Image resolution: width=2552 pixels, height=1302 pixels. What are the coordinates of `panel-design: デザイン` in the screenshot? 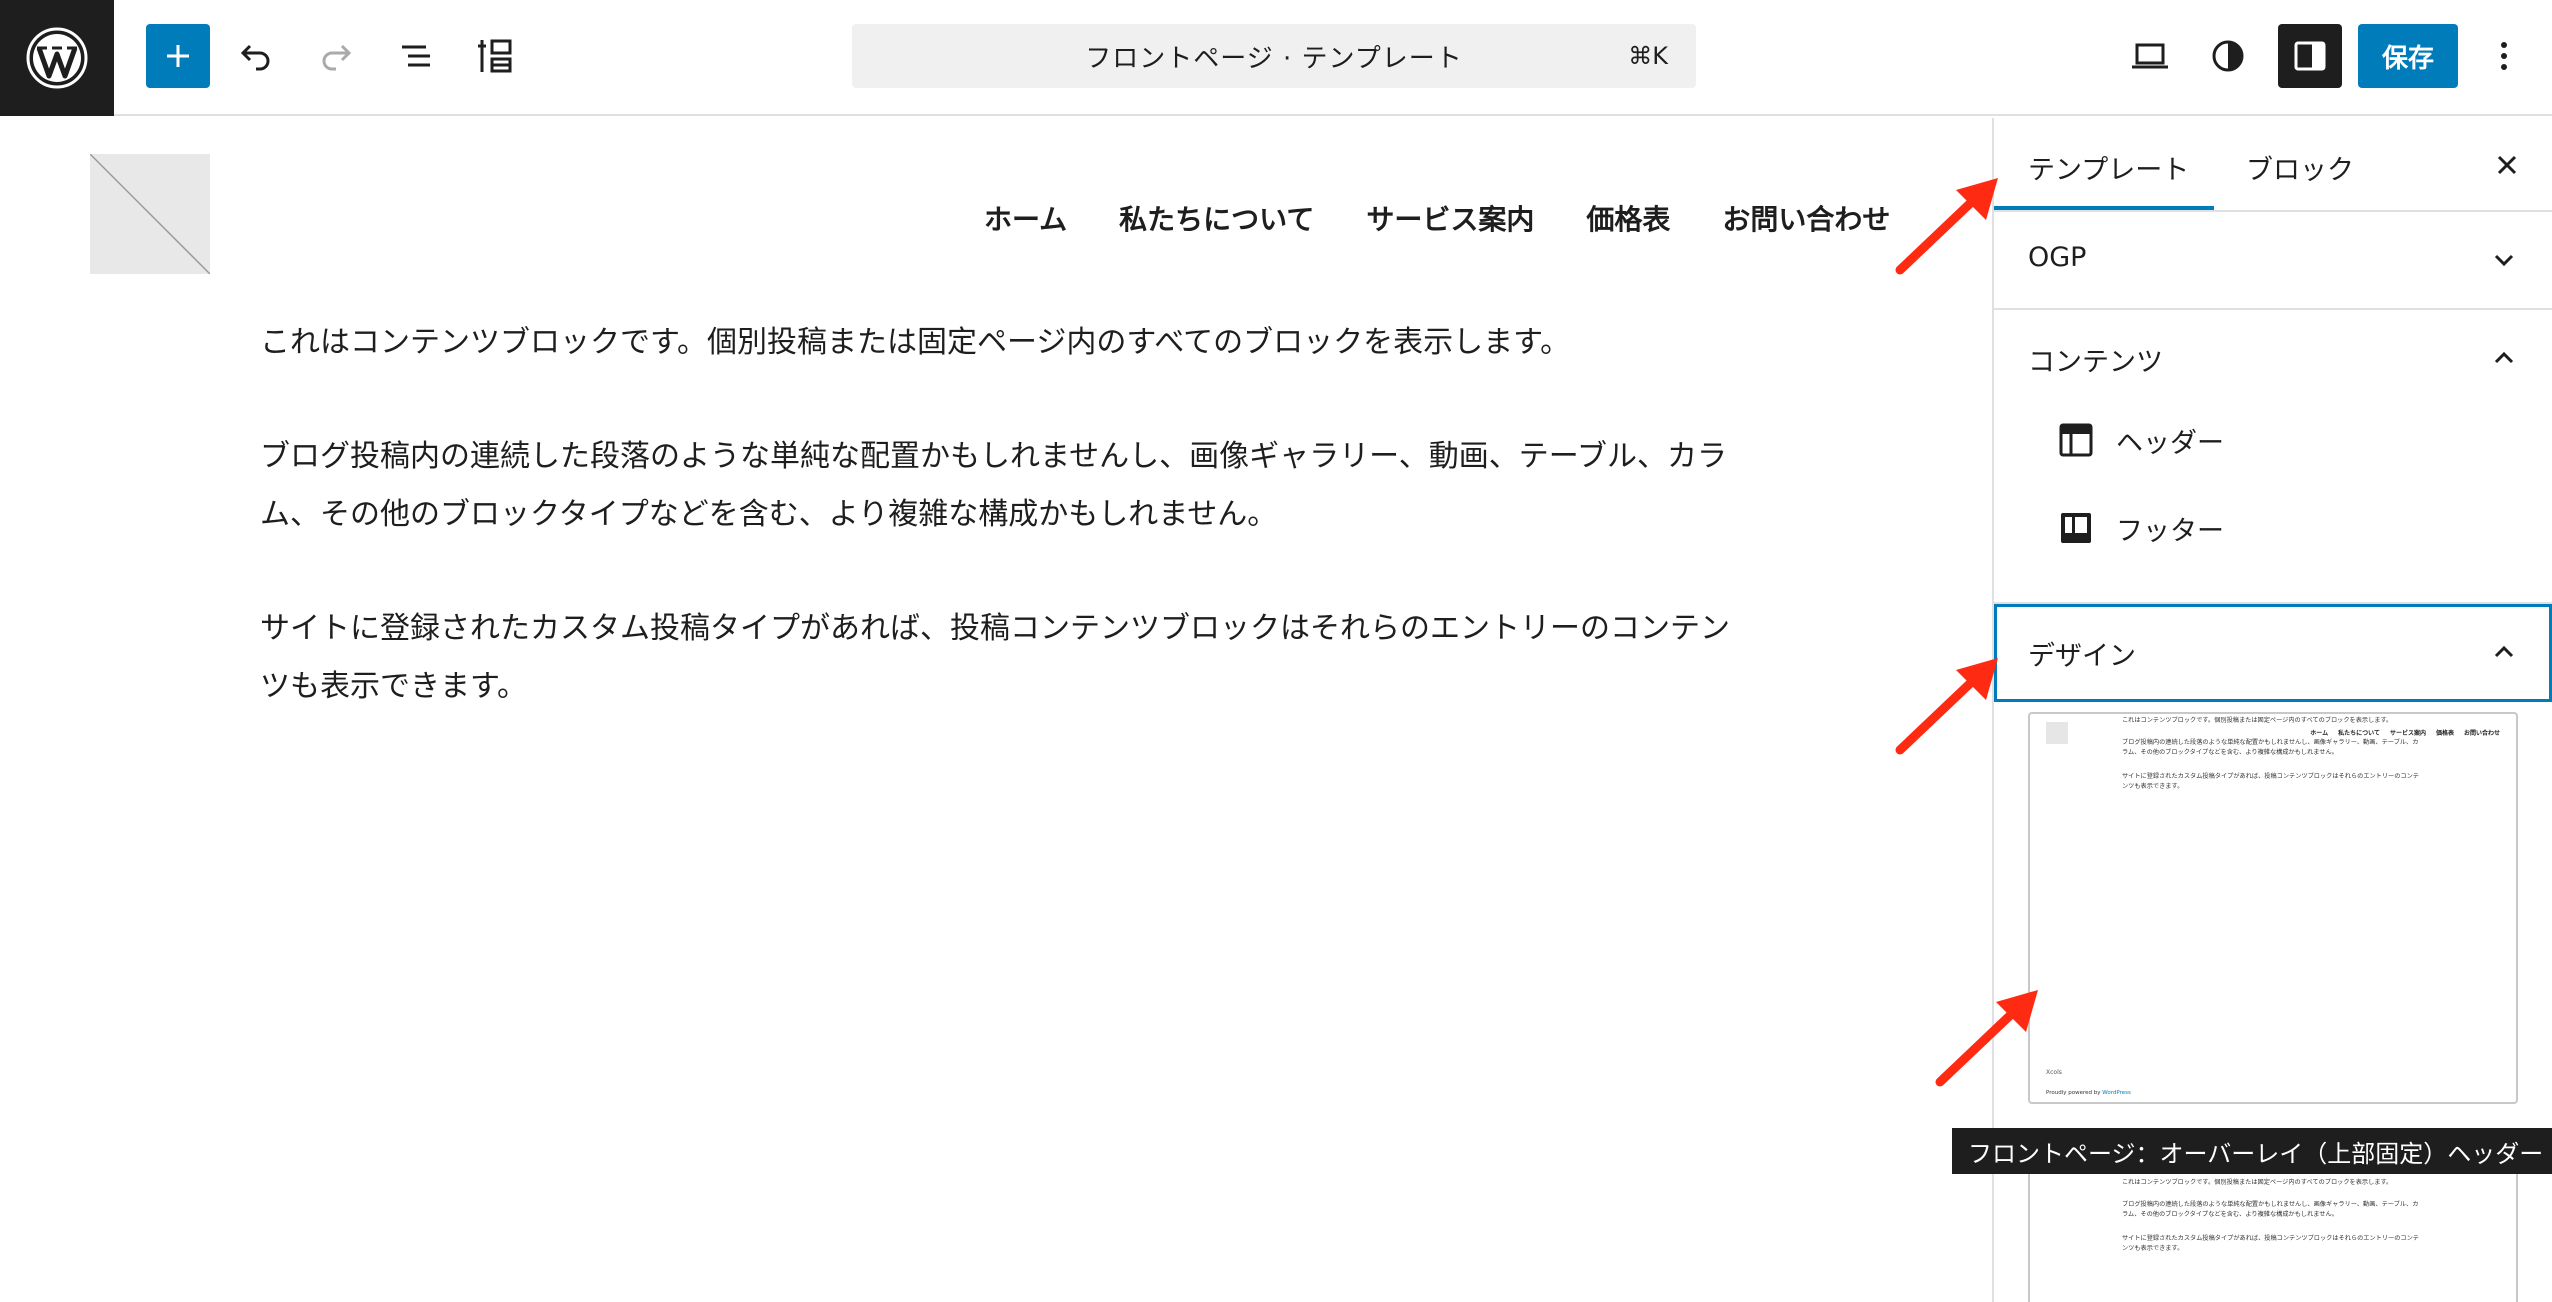 It's located at (2273, 653).